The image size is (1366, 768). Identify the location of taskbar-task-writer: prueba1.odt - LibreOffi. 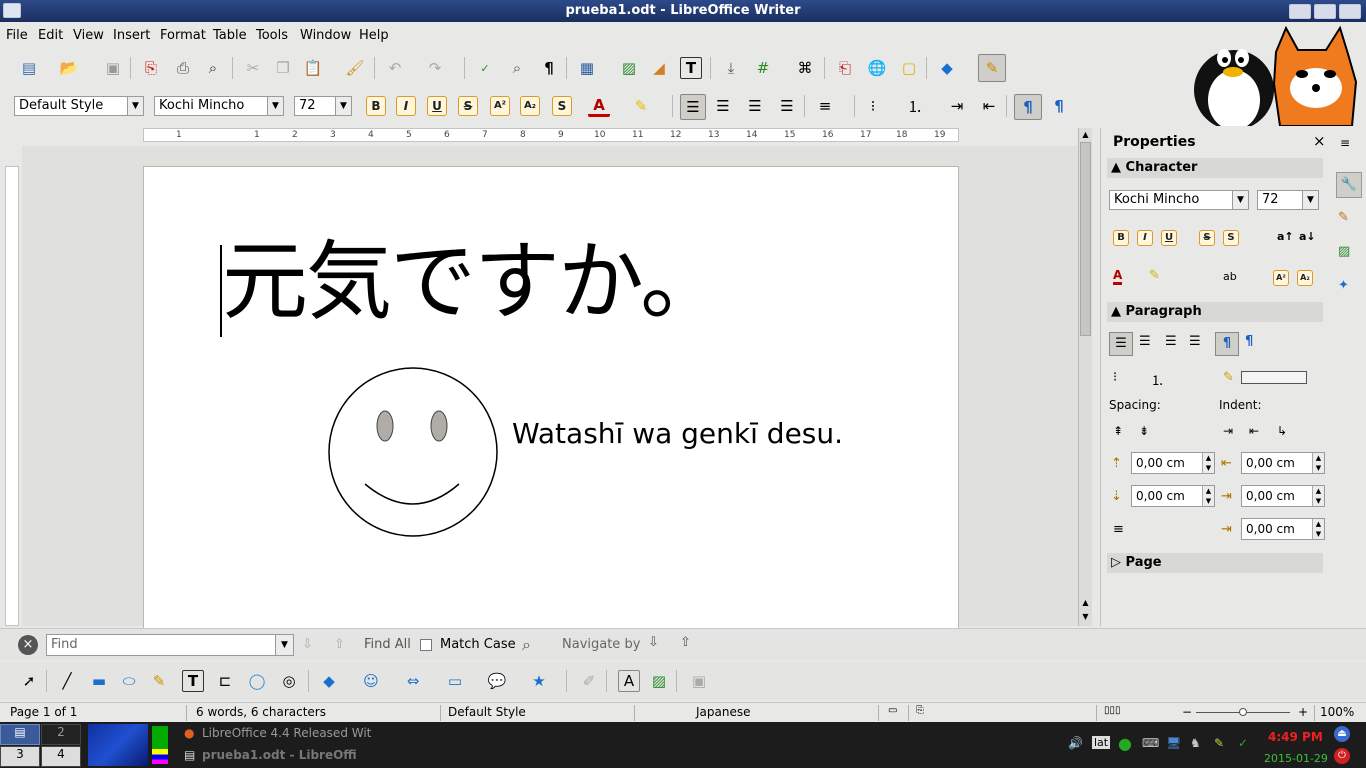
(290, 755).